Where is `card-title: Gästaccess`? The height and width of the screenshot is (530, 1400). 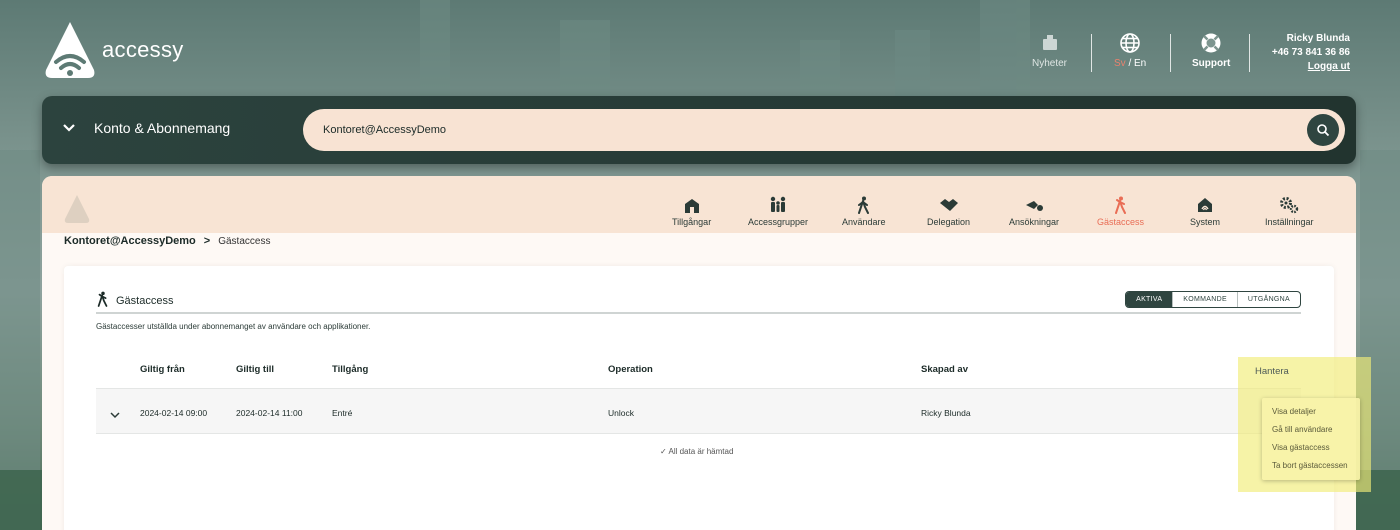 card-title: Gästaccess is located at coordinates (134, 300).